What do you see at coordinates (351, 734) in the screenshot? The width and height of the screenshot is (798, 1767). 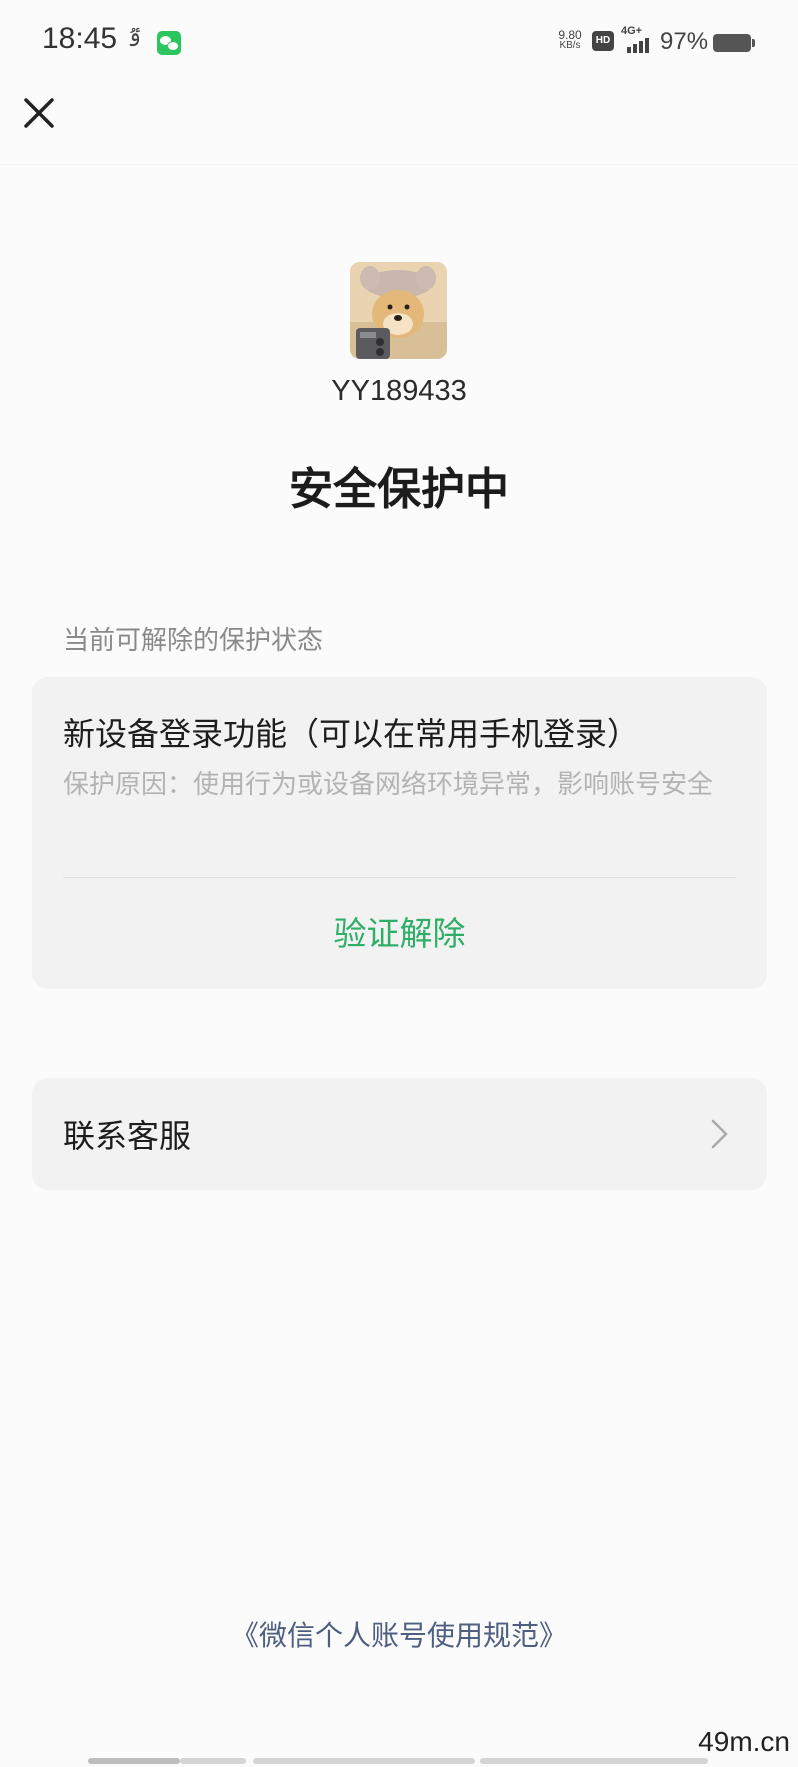 I see `protection-title: 新设备登录功能（可以在常用手机登录）` at bounding box center [351, 734].